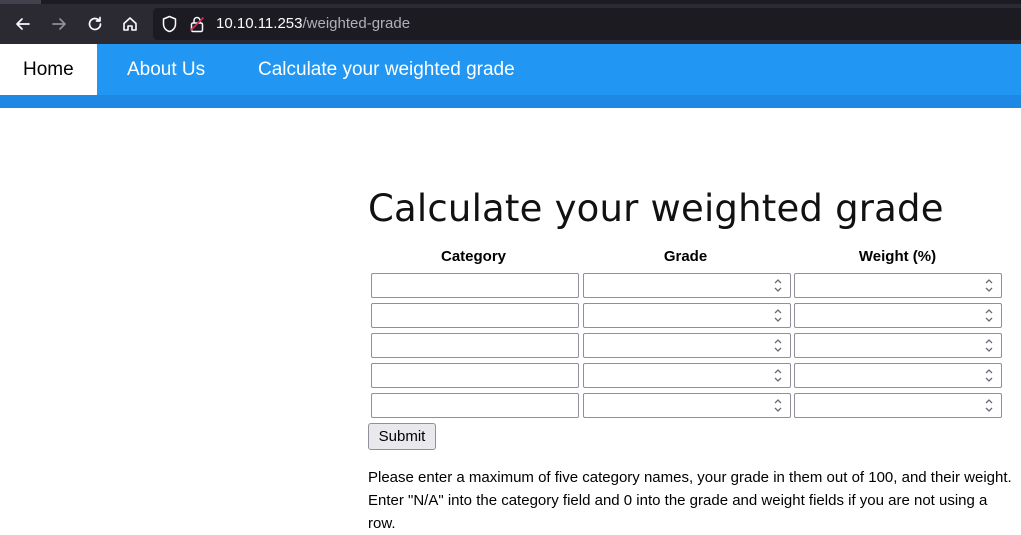 Image resolution: width=1021 pixels, height=535 pixels. What do you see at coordinates (95, 24) in the screenshot?
I see `reload-icon` at bounding box center [95, 24].